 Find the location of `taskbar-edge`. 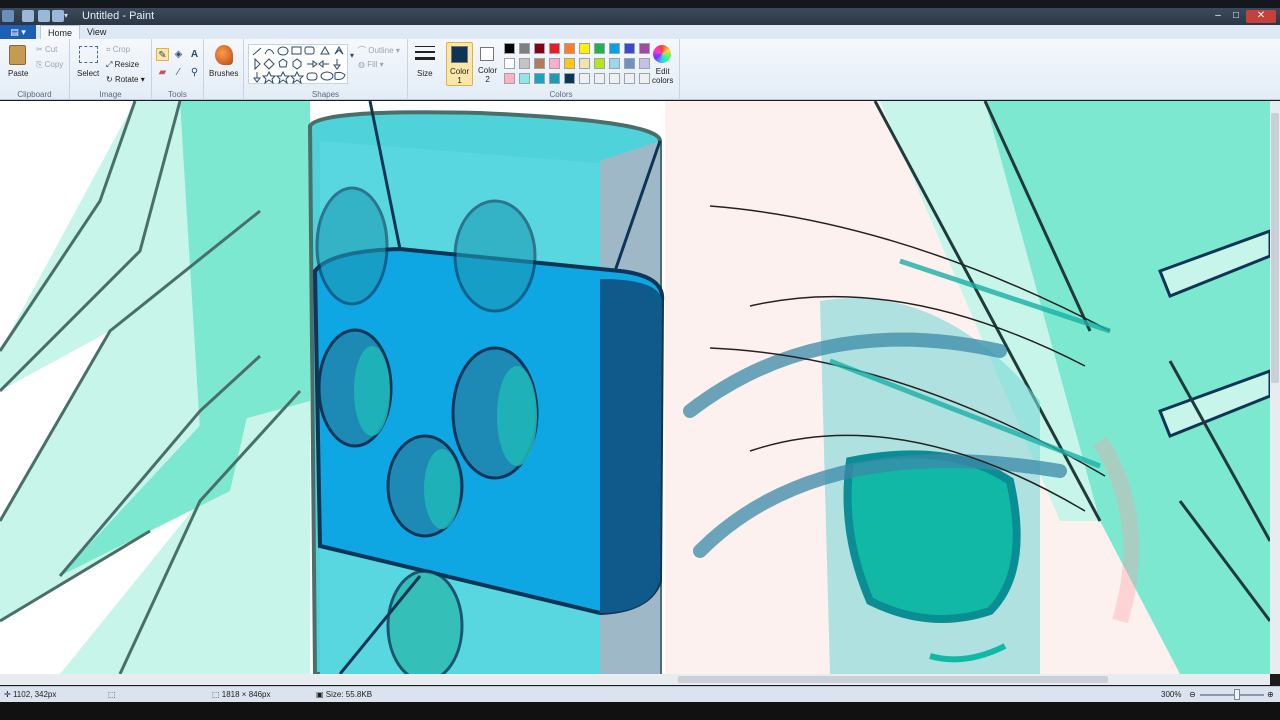

taskbar-edge is located at coordinates (640, 711).